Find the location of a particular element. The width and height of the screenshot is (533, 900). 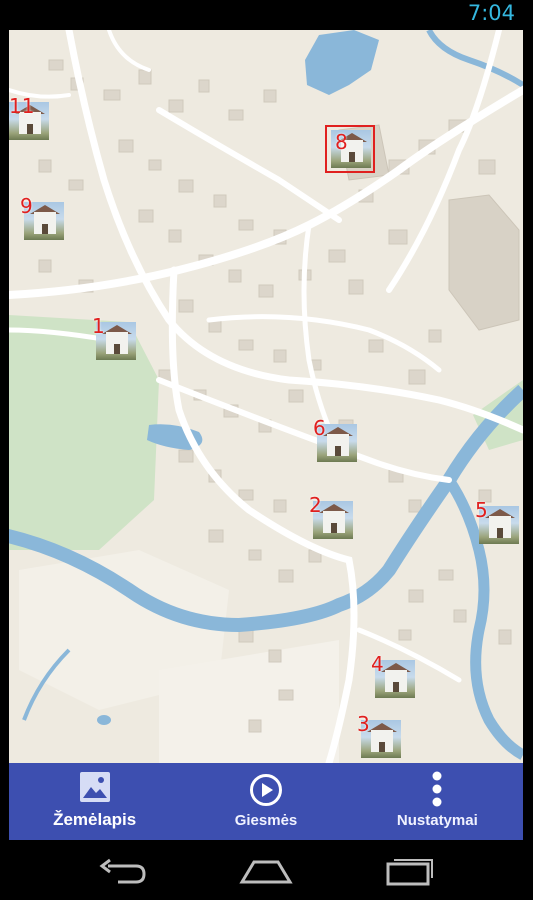

marker-number: 4 is located at coordinates (377, 664).